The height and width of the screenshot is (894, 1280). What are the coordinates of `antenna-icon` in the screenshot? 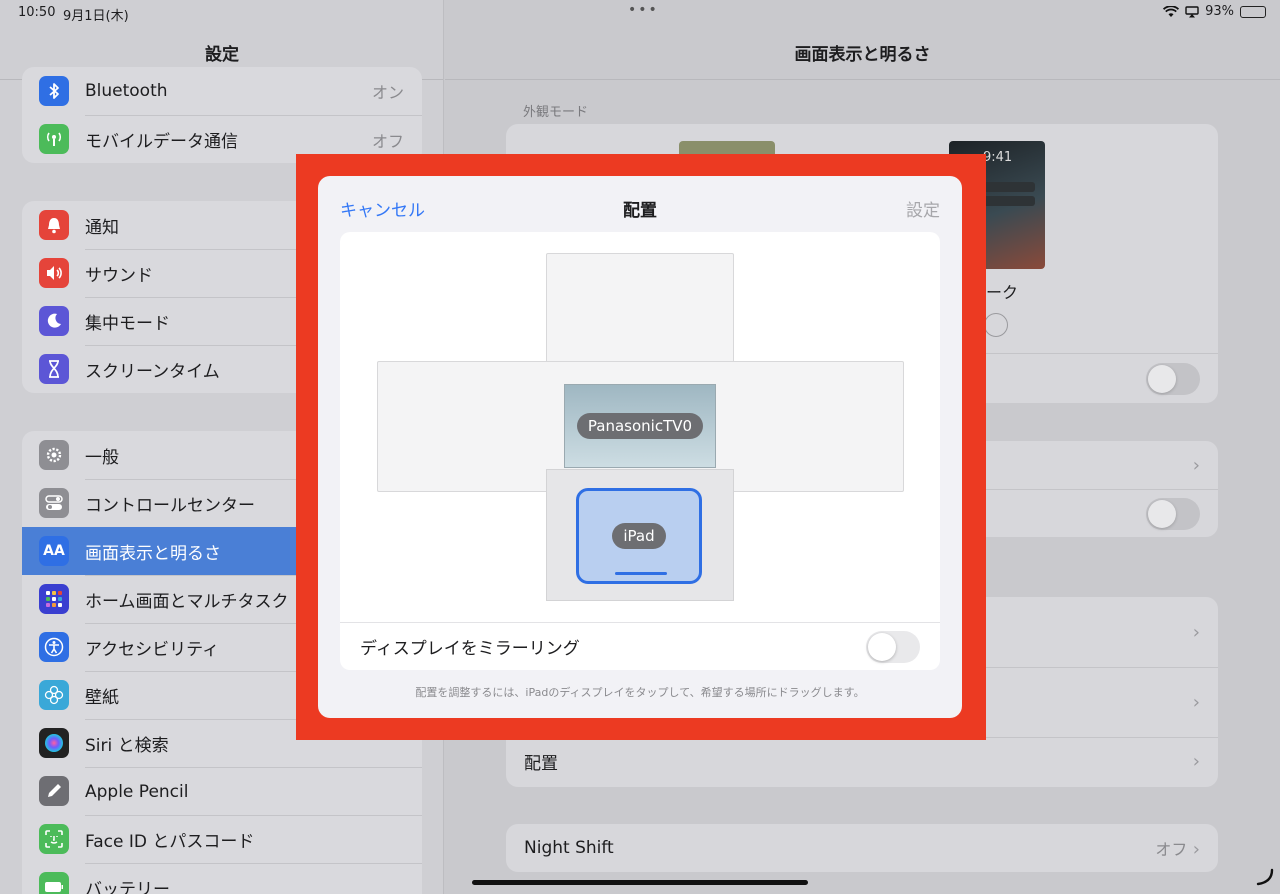 It's located at (54, 139).